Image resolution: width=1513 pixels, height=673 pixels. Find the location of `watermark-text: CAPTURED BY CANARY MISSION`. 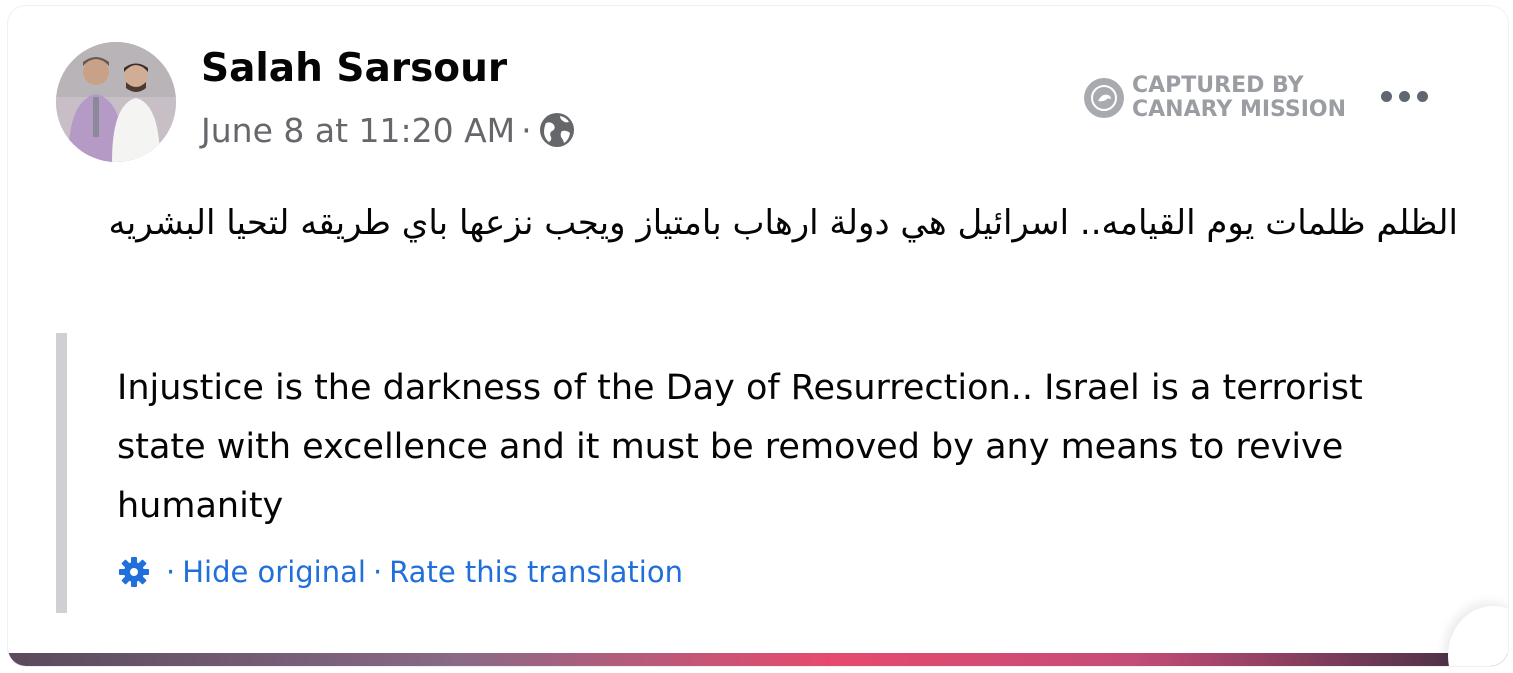

watermark-text: CAPTURED BY CANARY MISSION is located at coordinates (1239, 98).